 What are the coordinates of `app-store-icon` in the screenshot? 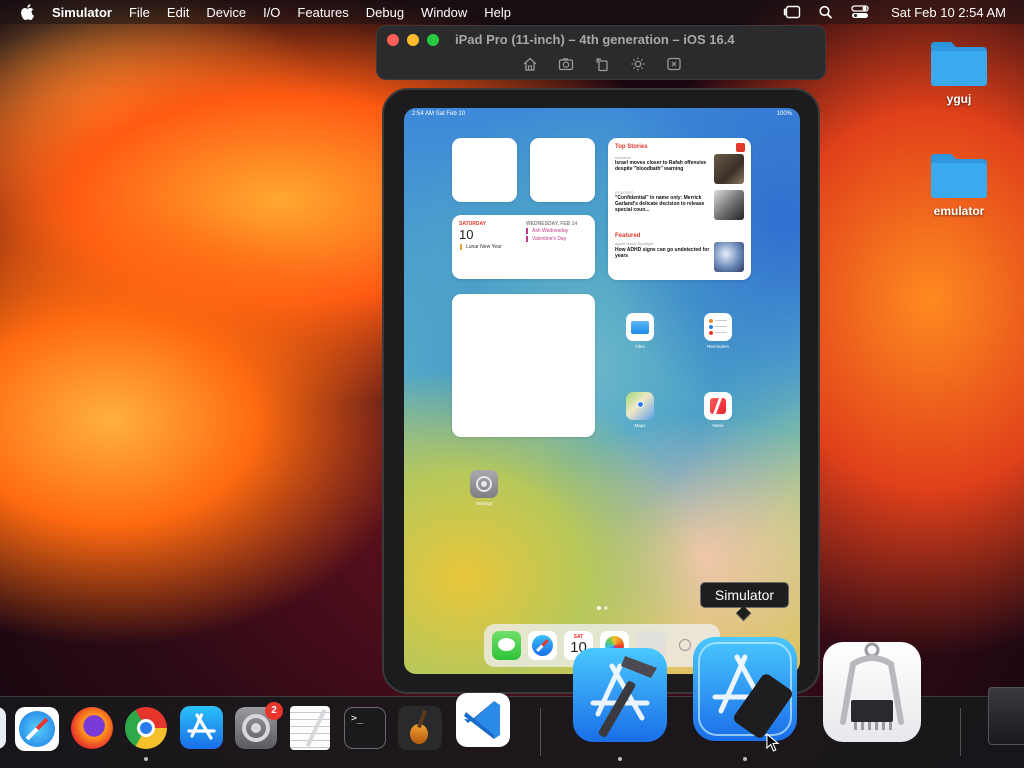 It's located at (201, 727).